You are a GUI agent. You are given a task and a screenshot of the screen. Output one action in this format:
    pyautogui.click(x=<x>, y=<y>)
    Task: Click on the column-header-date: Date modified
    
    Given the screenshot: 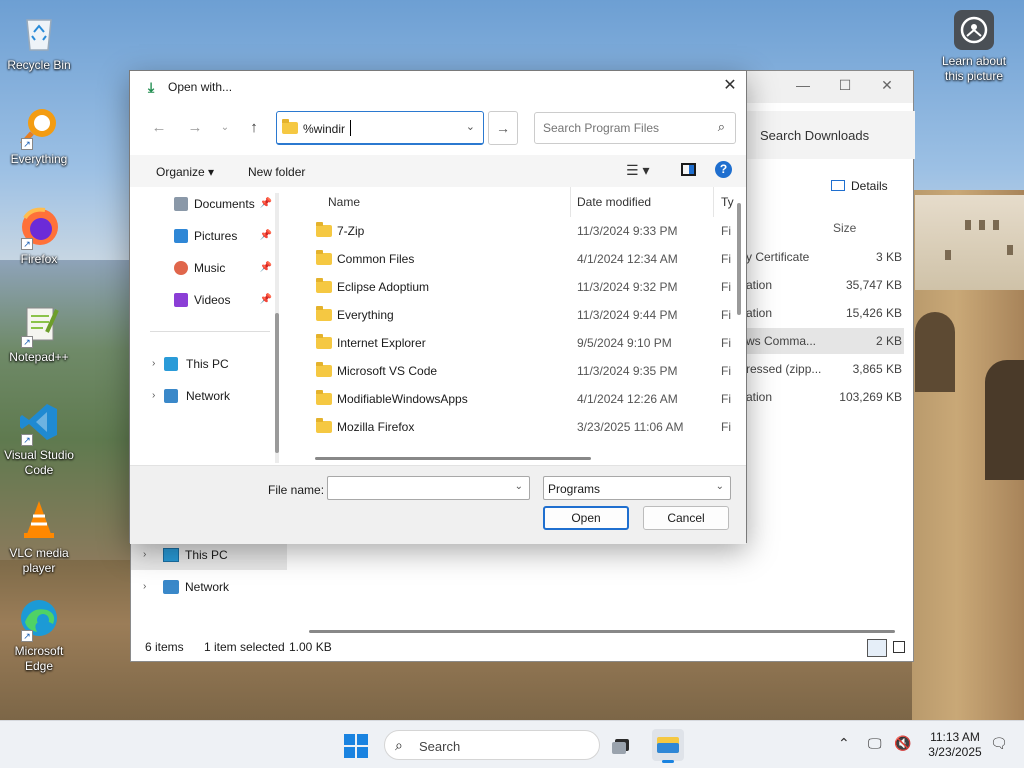 What is the action you would take?
    pyautogui.click(x=614, y=202)
    